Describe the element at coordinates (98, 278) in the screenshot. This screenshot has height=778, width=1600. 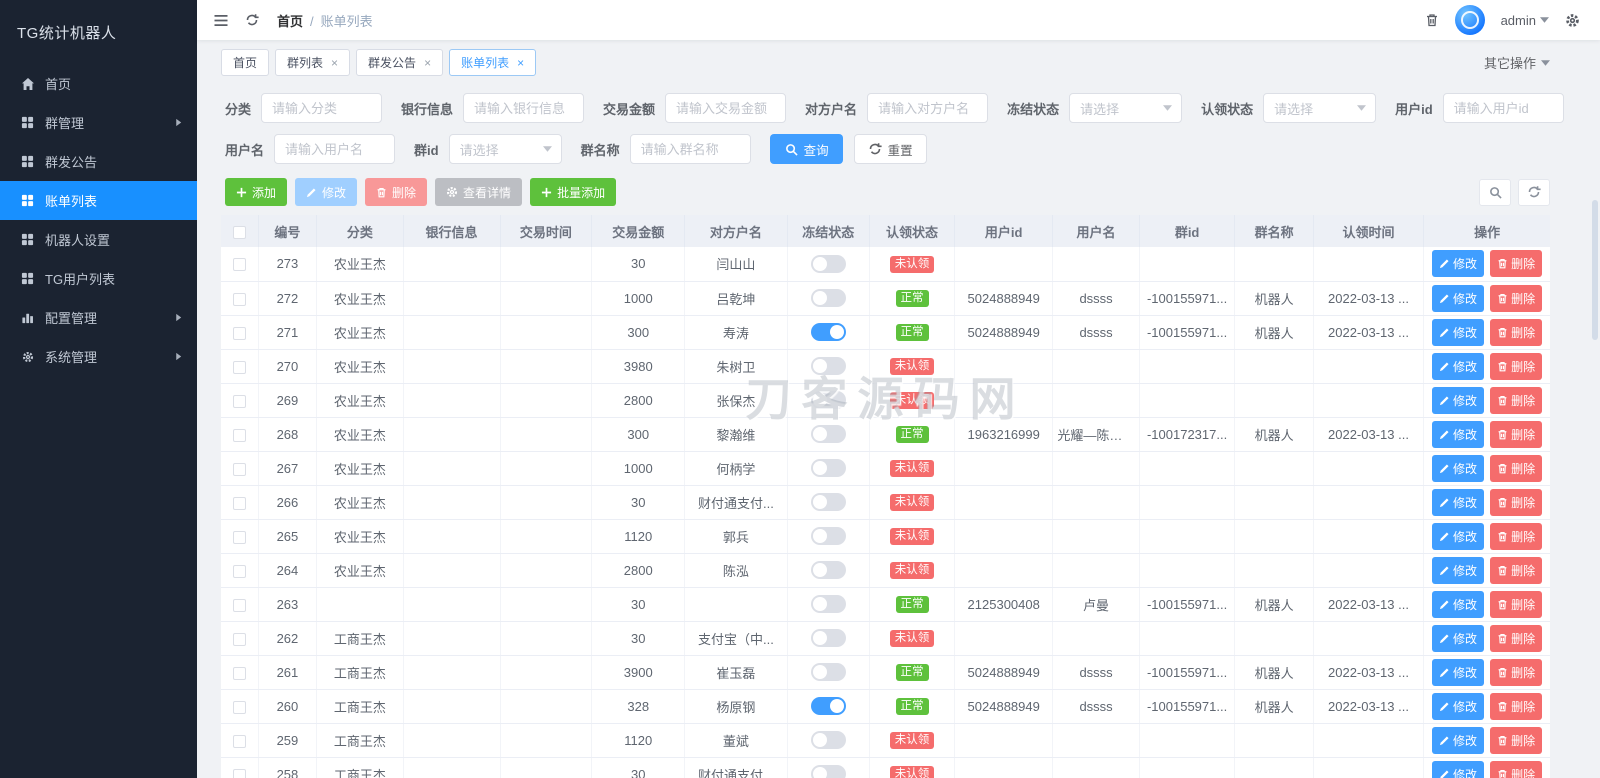
I see `sidebar-item-TG用户列表: TG用户列表` at that location.